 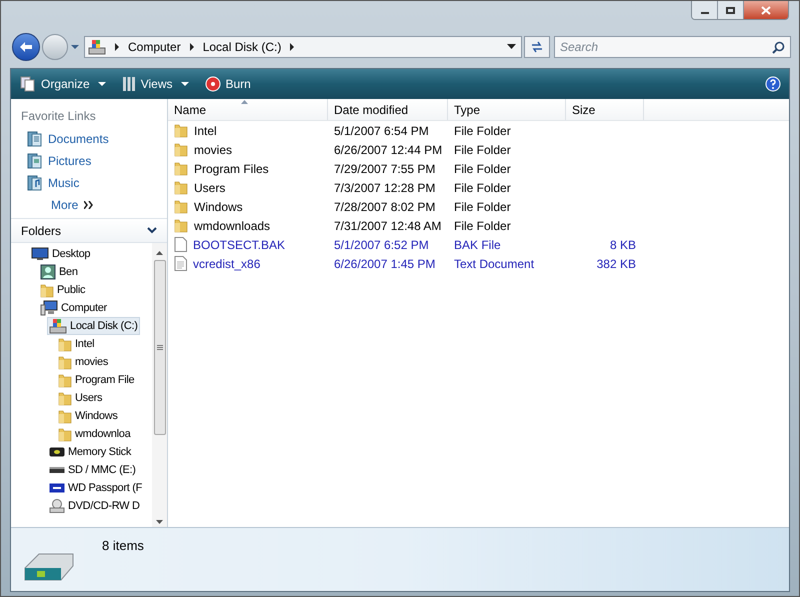 I want to click on optical-drive-icon, so click(x=57, y=506).